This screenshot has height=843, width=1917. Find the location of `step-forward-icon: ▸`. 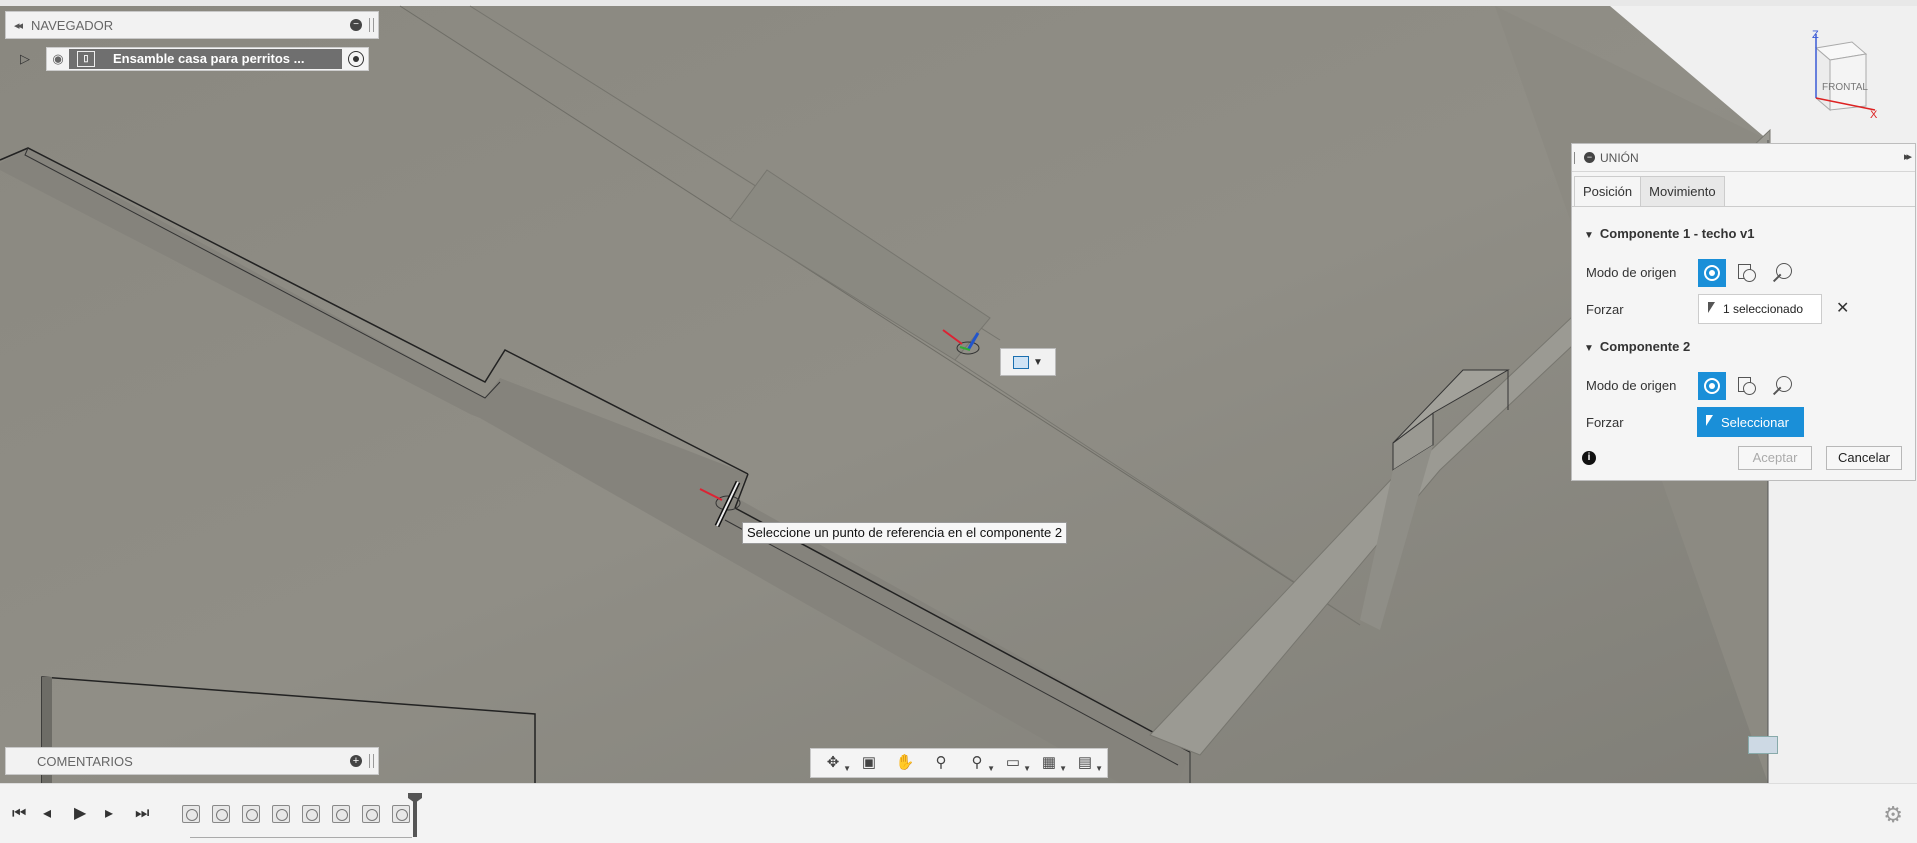

step-forward-icon: ▸ is located at coordinates (109, 814).